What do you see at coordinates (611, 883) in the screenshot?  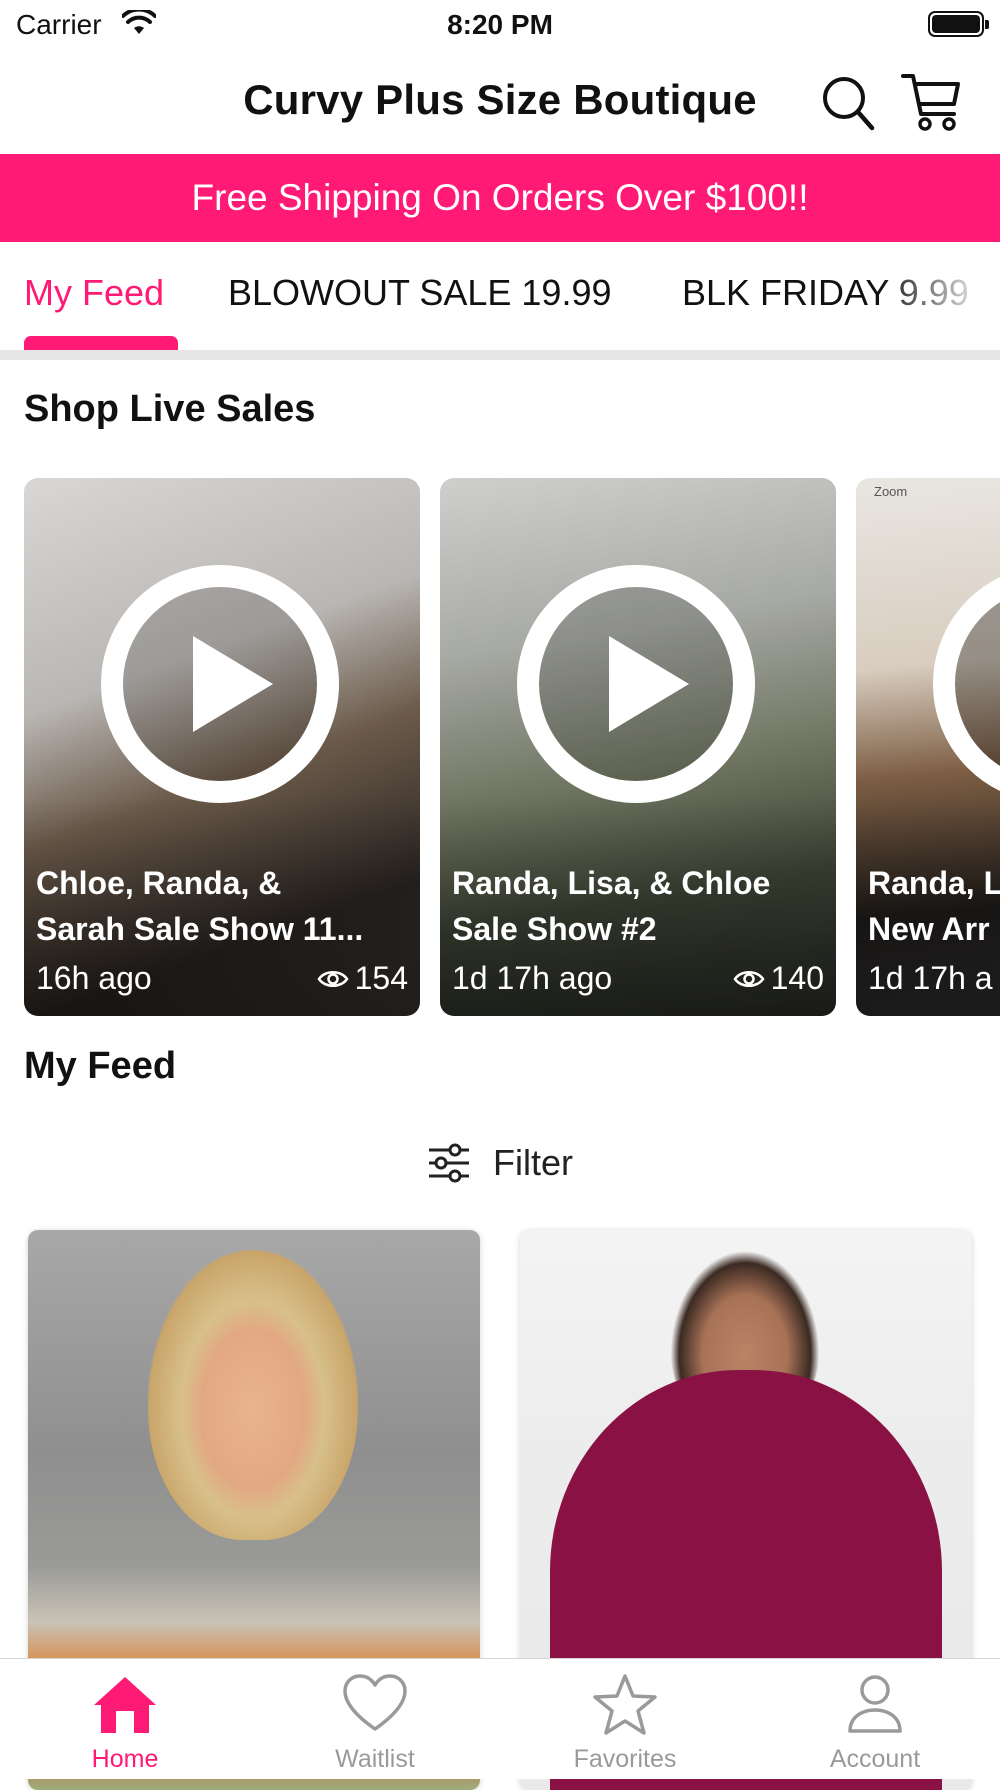 I see `live-sale-title: Randa, Lisa, & Chloe` at bounding box center [611, 883].